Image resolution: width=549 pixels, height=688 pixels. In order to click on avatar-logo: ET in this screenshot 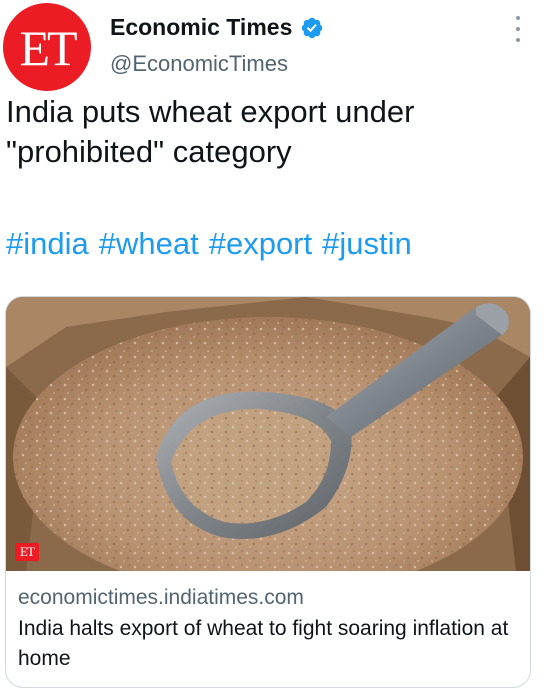, I will do `click(48, 48)`.